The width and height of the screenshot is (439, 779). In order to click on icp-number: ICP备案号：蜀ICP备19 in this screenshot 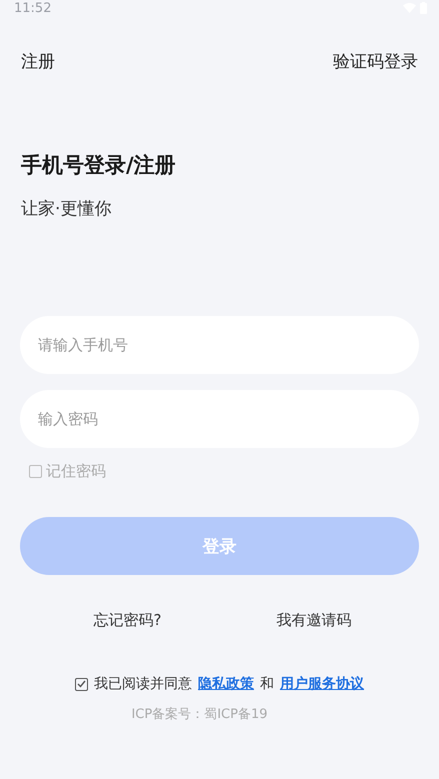, I will do `click(199, 714)`.